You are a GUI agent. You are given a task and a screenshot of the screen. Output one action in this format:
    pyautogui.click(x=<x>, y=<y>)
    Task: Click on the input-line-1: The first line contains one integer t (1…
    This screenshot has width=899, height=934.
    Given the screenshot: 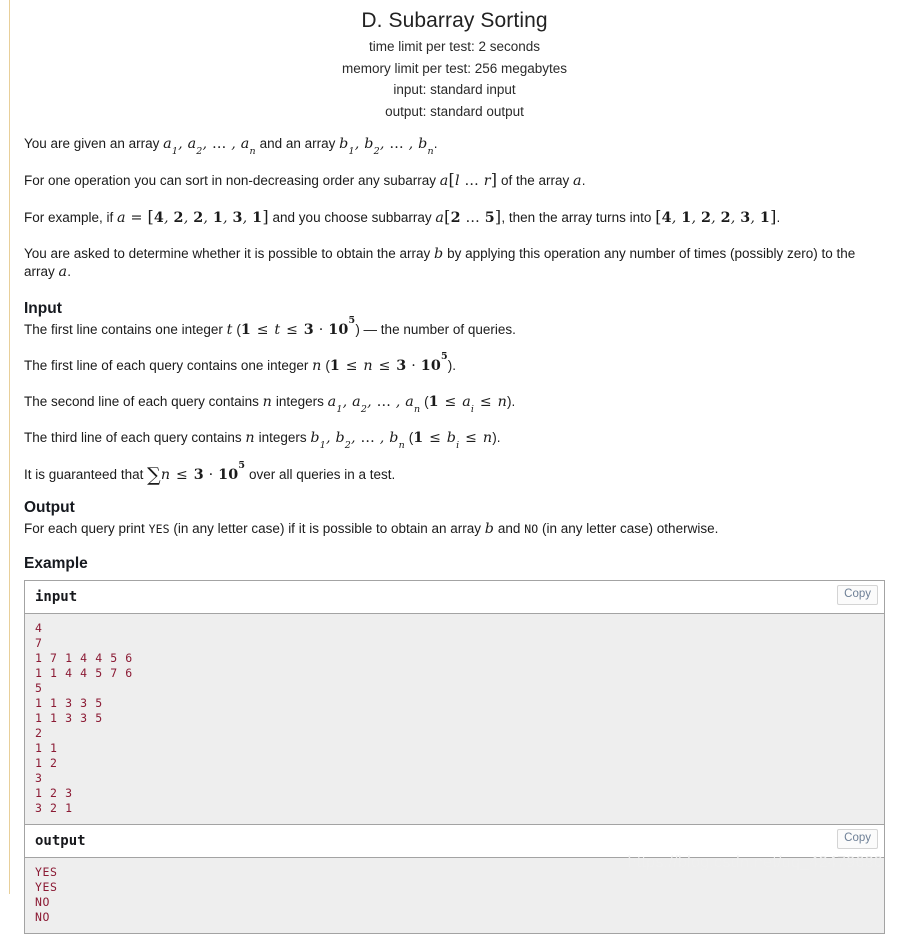 What is the action you would take?
    pyautogui.click(x=454, y=327)
    